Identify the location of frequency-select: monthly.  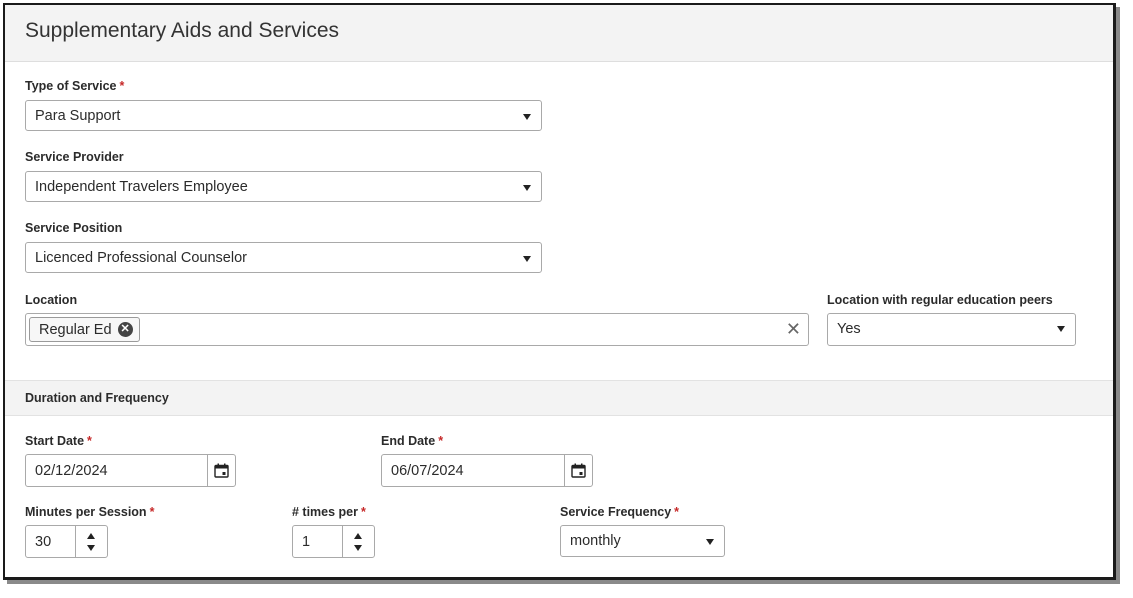
(642, 541).